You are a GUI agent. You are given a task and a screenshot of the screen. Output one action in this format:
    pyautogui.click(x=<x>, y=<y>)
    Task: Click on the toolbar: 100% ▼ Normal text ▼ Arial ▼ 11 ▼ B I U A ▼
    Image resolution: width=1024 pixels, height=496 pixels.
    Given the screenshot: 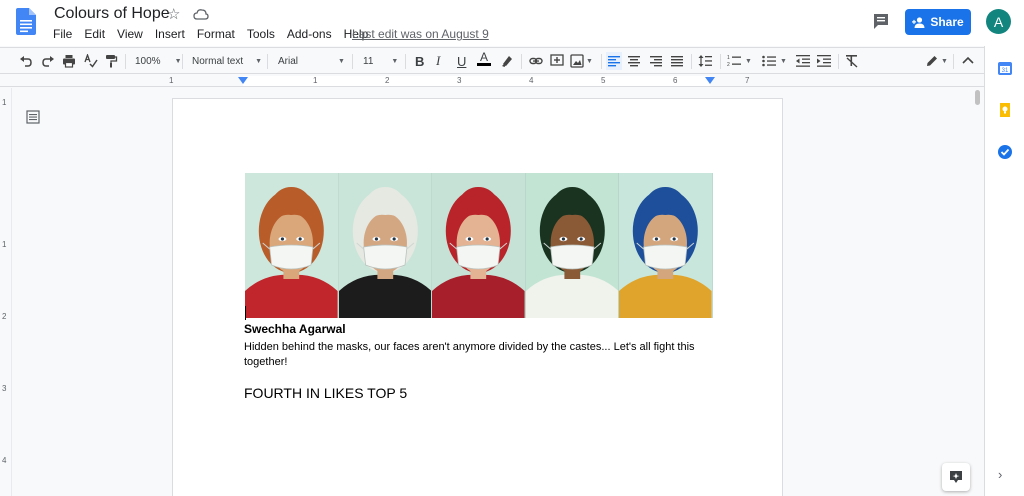 What is the action you would take?
    pyautogui.click(x=492, y=60)
    